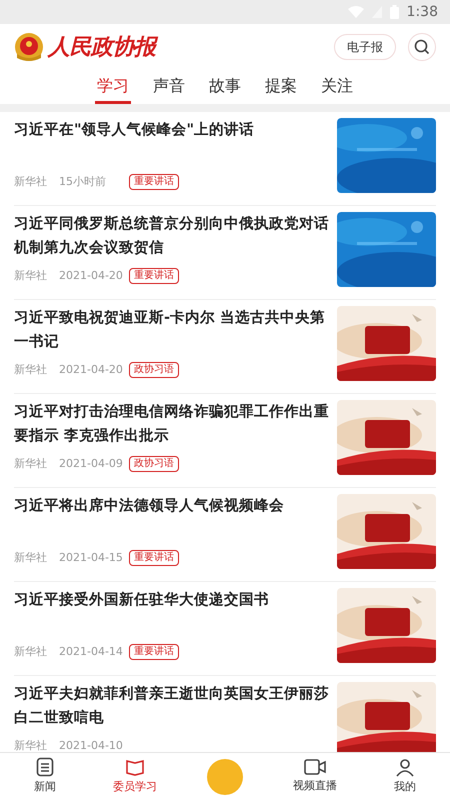 The width and height of the screenshot is (450, 800). I want to click on news-item: 习近平在"领导人气候峰会"上的讲话 新华社 15小时前 重要讲话, so click(225, 159).